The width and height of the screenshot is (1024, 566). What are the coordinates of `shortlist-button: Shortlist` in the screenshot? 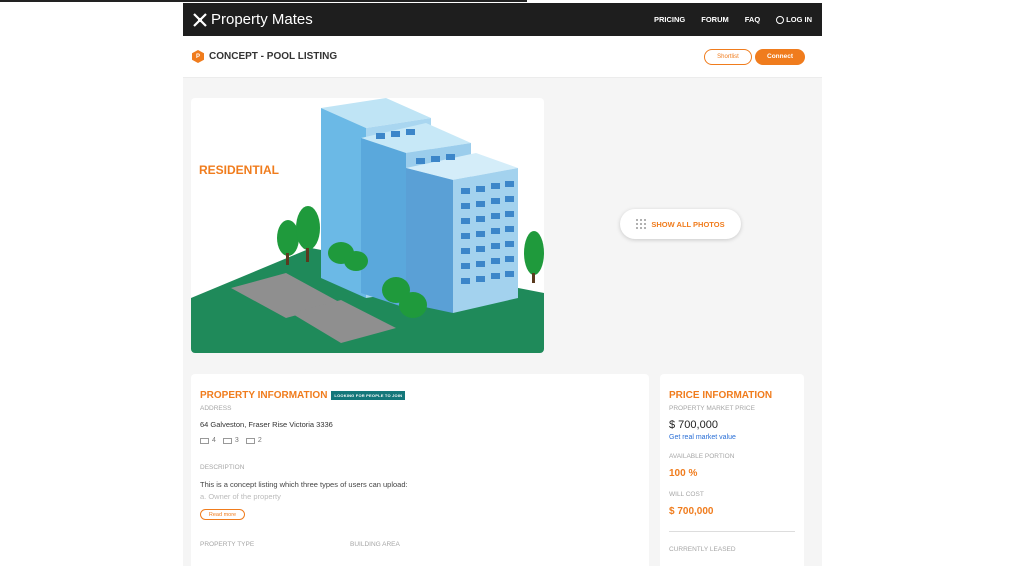 It's located at (728, 56).